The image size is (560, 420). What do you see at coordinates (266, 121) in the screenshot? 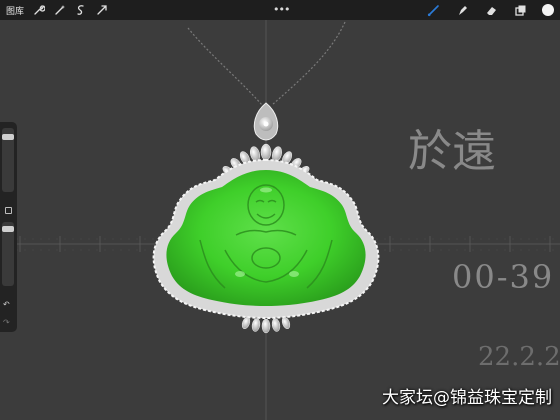
I see `diamond-bail` at bounding box center [266, 121].